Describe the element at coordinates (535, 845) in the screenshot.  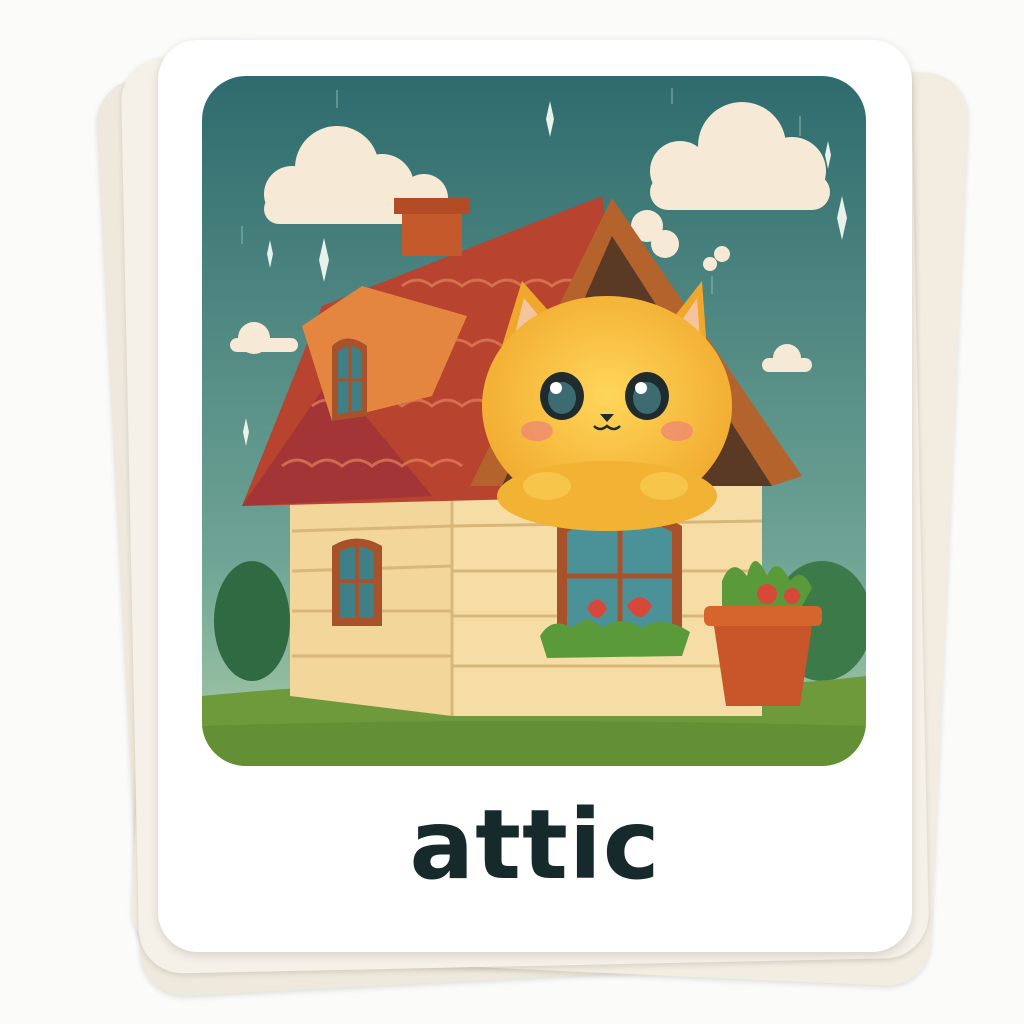
I see `flashcard-word: attic` at that location.